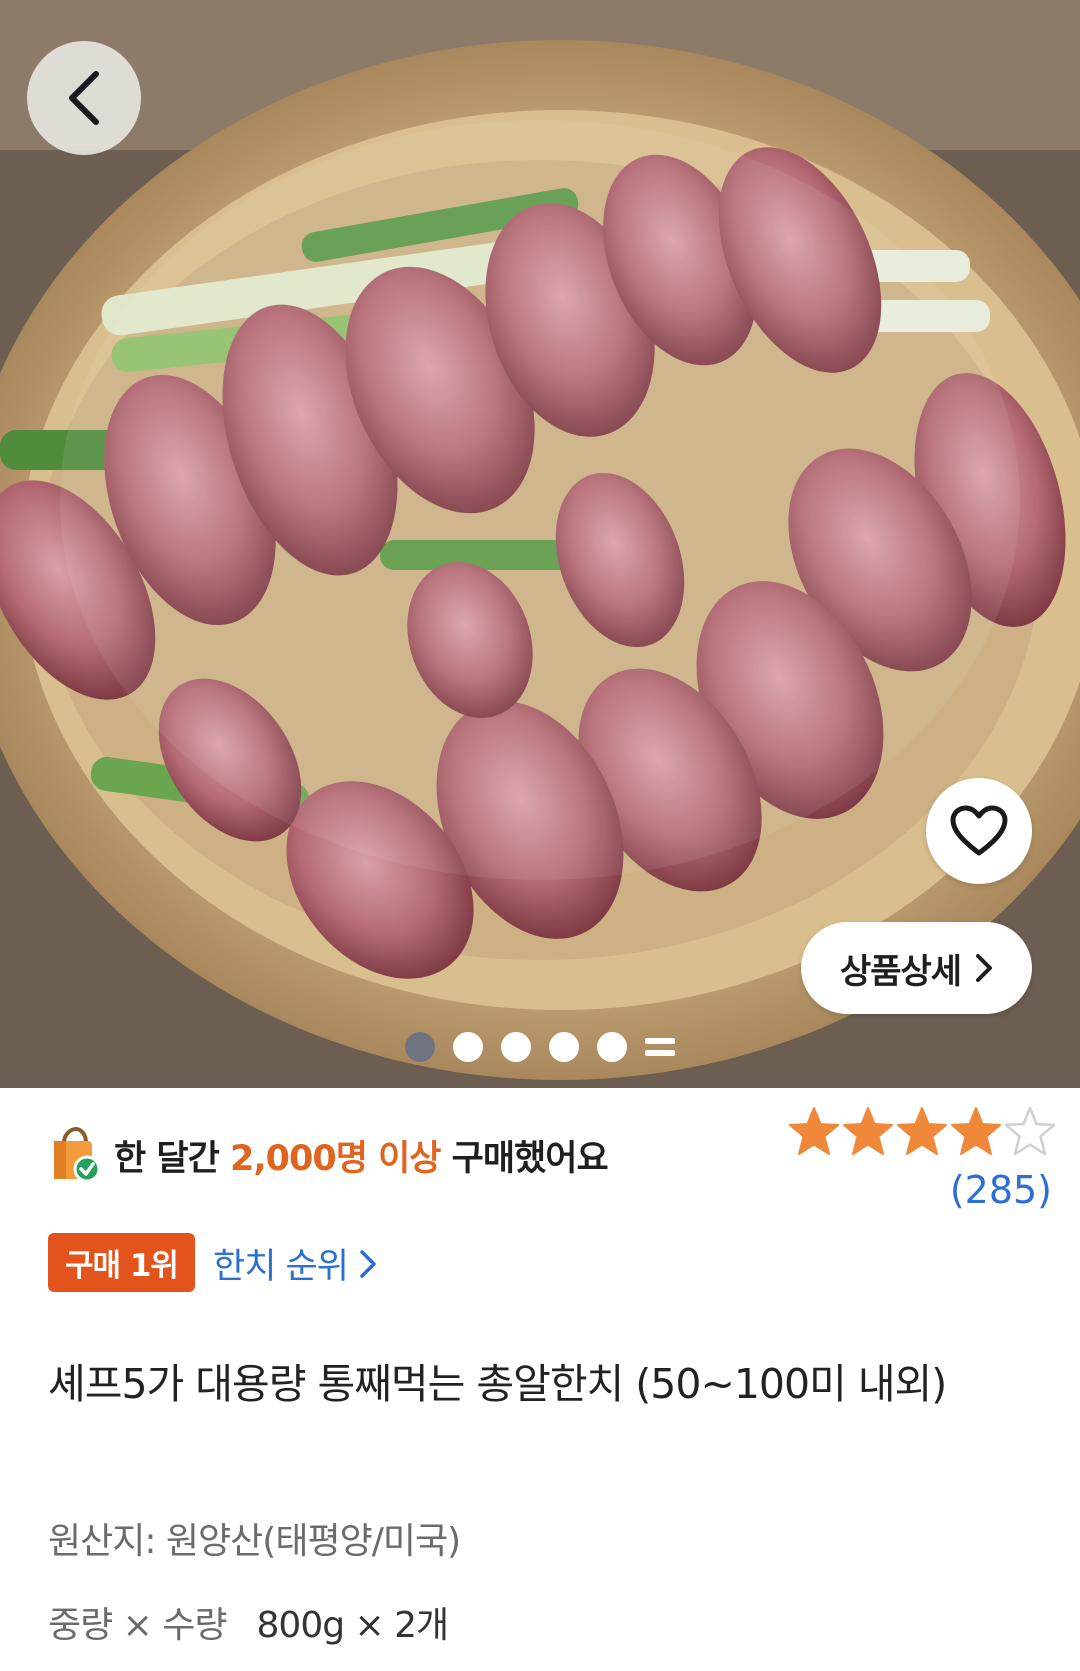 This screenshot has width=1080, height=1671. What do you see at coordinates (335, 1158) in the screenshot?
I see `purchase-stats-count: 2,000명 이상` at bounding box center [335, 1158].